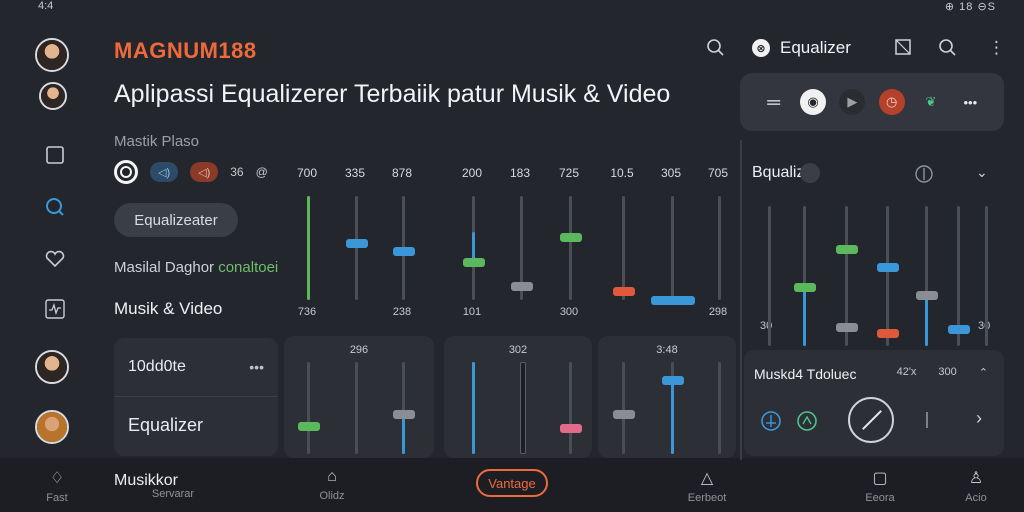 Image resolution: width=1024 pixels, height=512 pixels. I want to click on chevron-right-icon: ›, so click(979, 418).